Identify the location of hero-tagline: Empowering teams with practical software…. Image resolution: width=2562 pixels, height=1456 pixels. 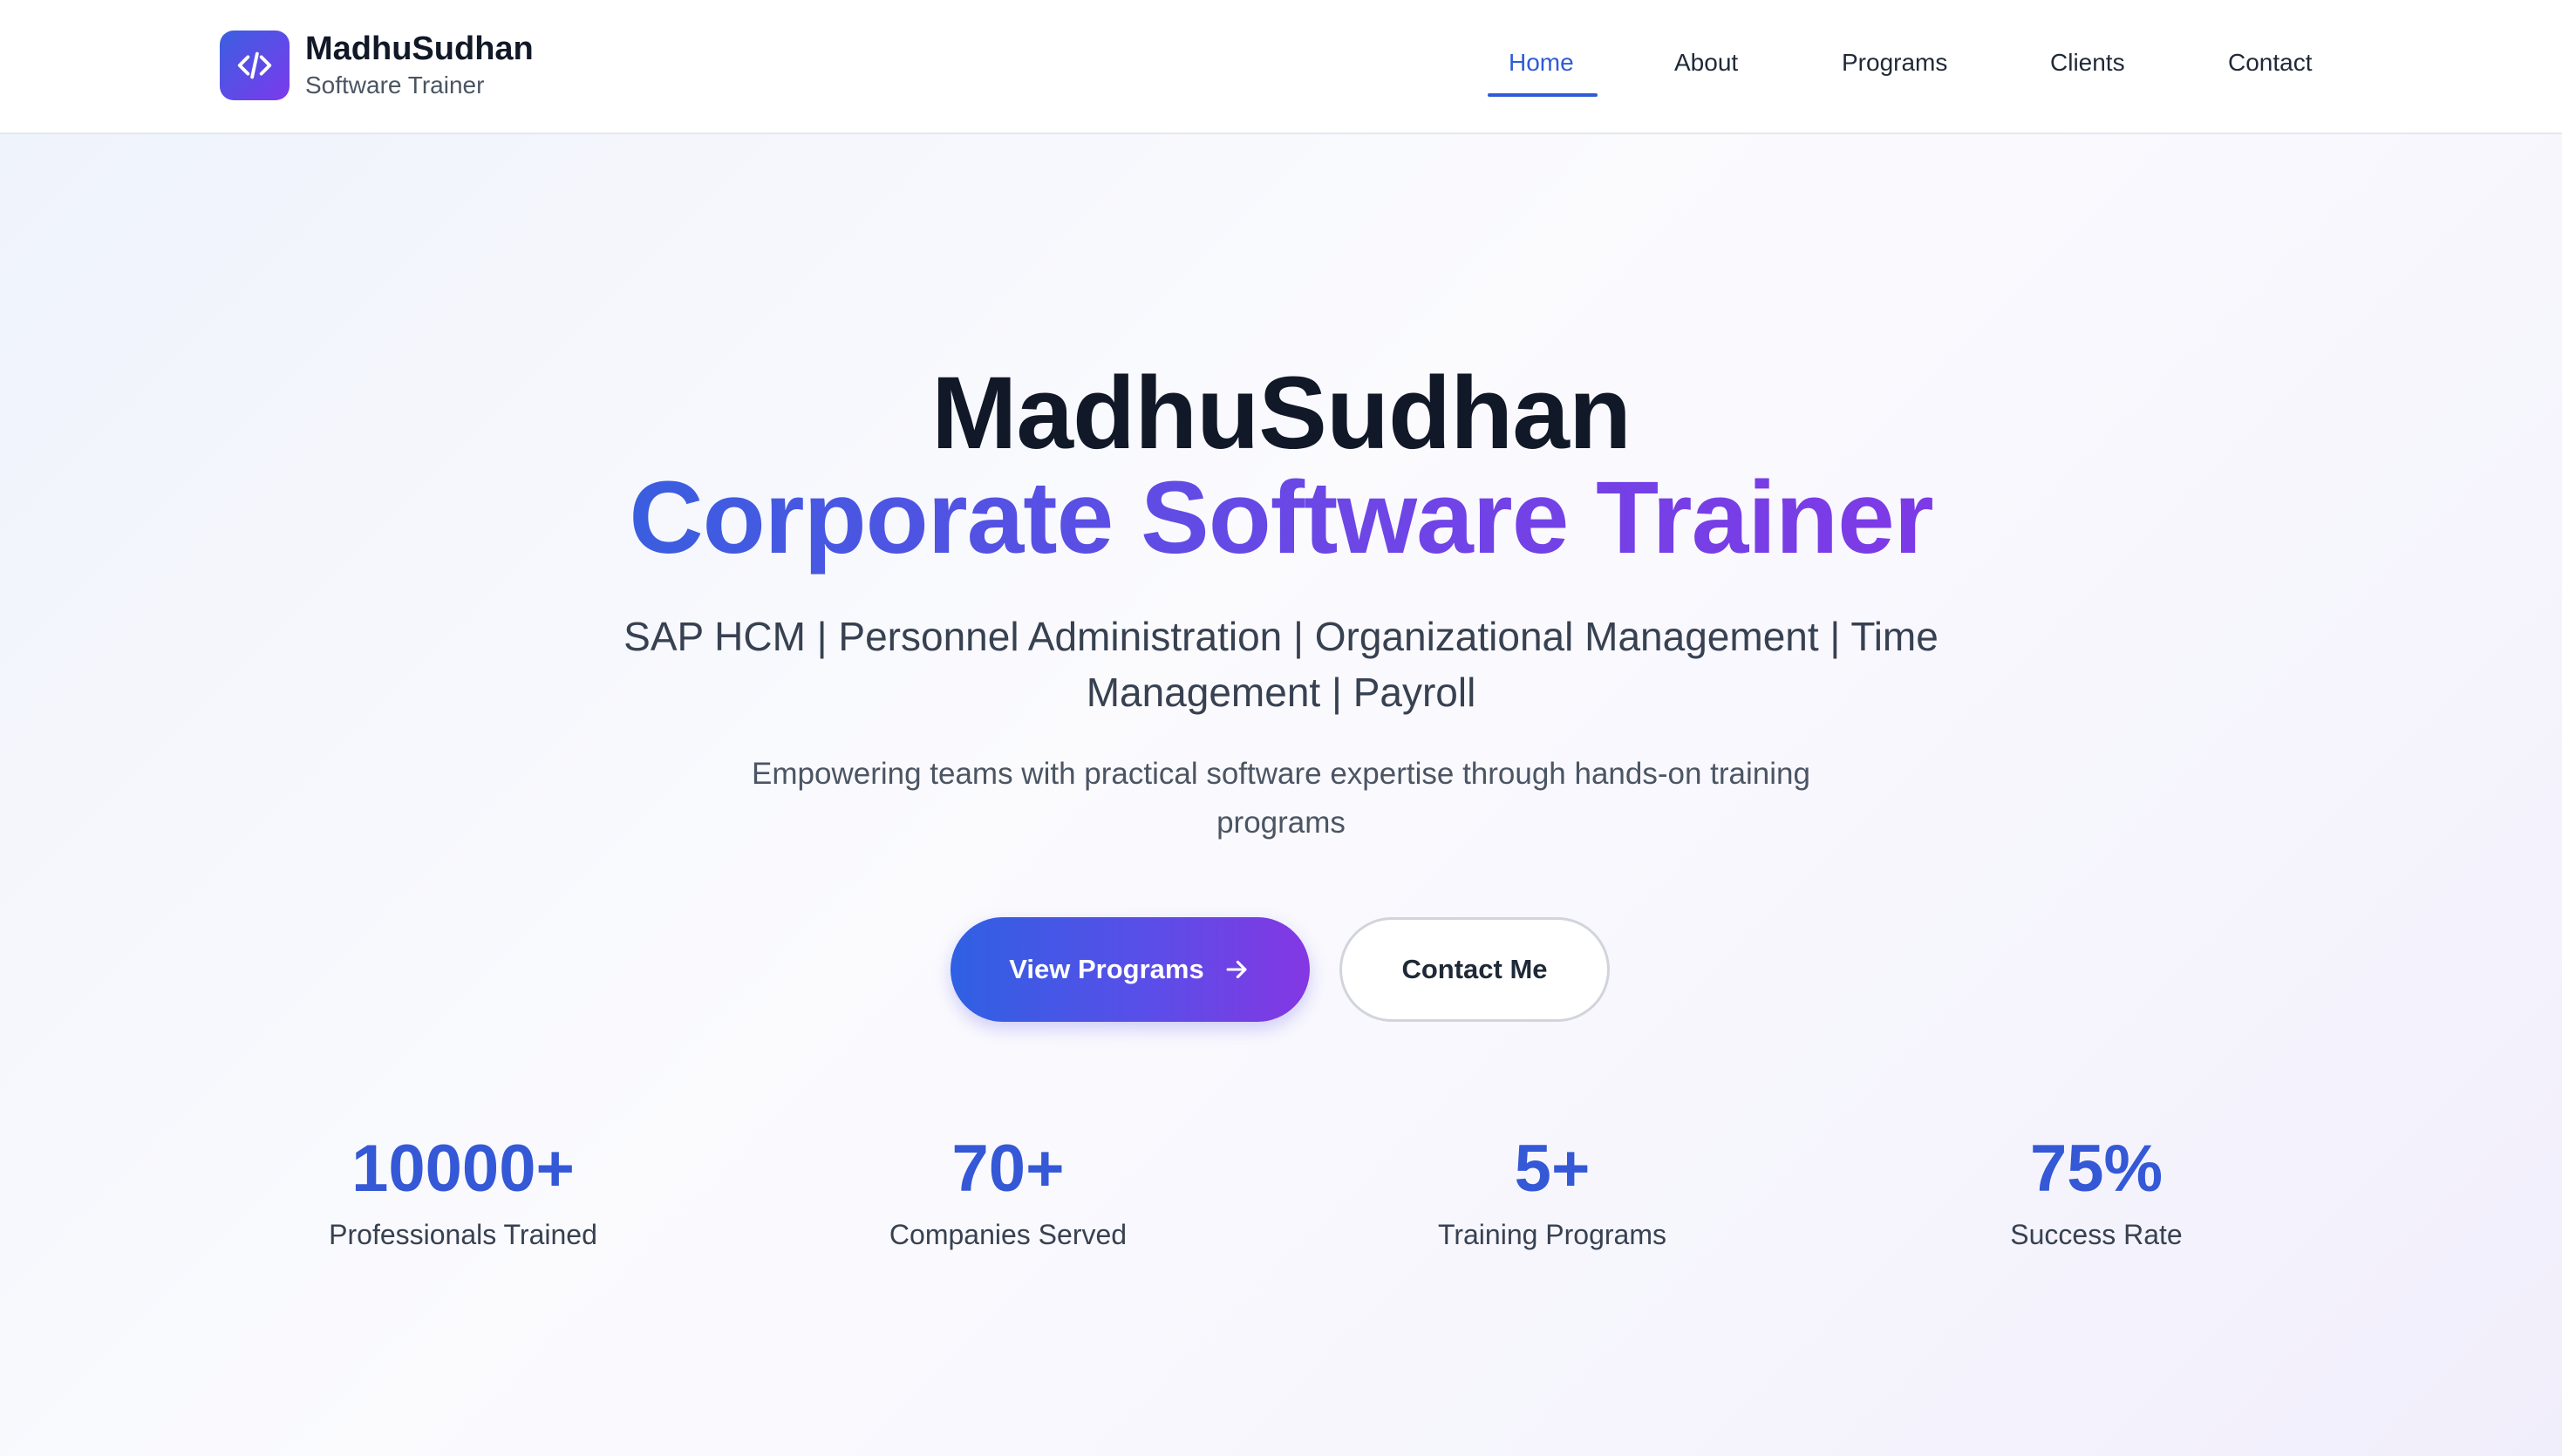
(1281, 798).